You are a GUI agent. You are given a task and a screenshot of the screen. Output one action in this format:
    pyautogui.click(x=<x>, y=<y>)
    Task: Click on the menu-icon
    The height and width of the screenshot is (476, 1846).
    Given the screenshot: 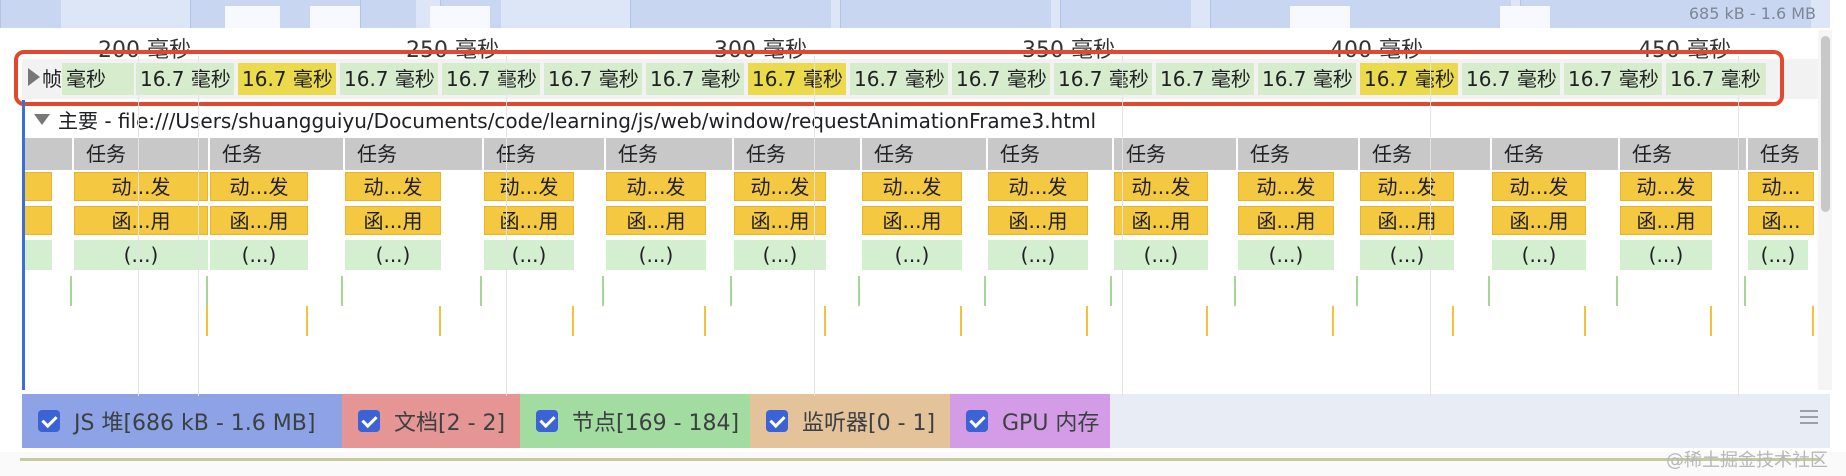 What is the action you would take?
    pyautogui.click(x=1809, y=417)
    